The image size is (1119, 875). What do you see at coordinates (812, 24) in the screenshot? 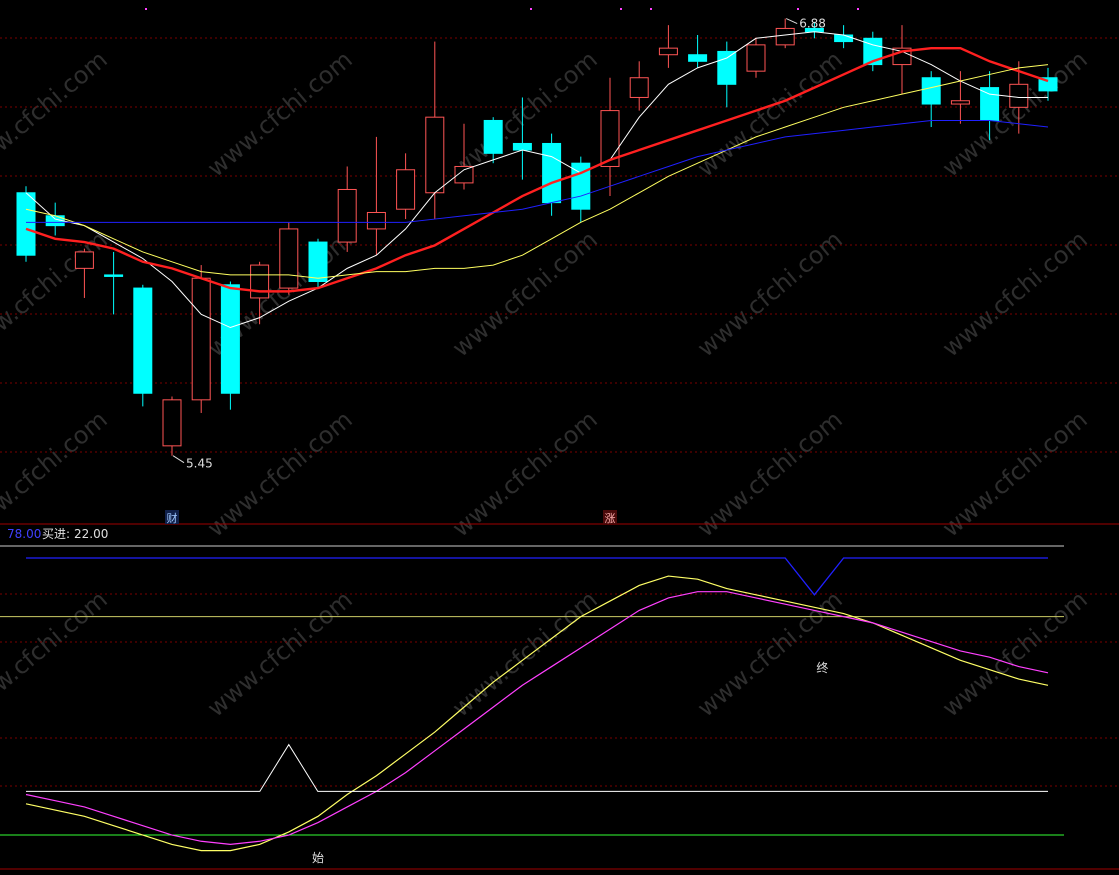
I see `high-price-label: 6.88` at bounding box center [812, 24].